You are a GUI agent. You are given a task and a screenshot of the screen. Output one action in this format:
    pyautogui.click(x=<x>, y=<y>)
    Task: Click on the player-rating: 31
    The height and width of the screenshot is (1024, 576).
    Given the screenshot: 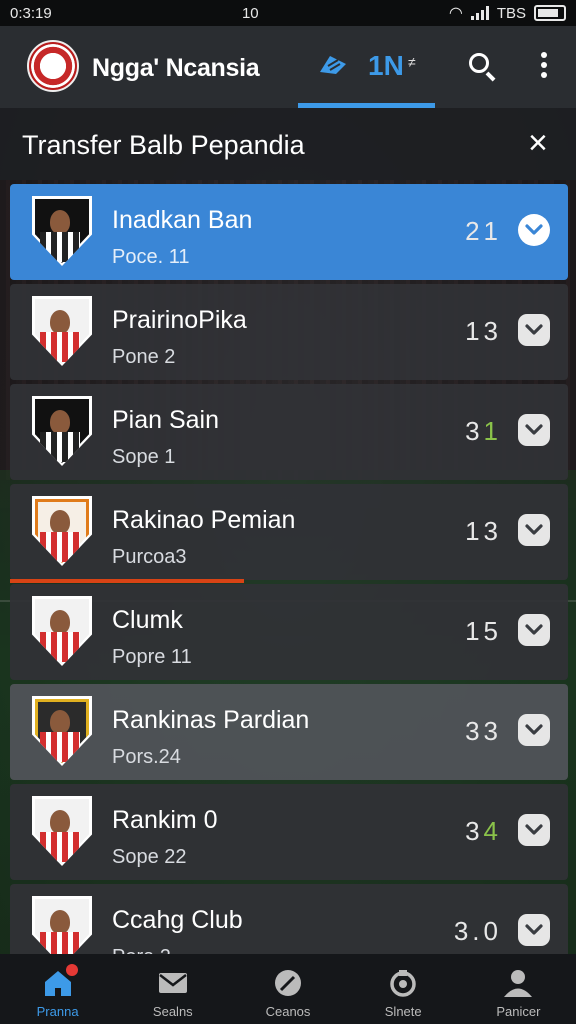 What is the action you would take?
    pyautogui.click(x=483, y=431)
    